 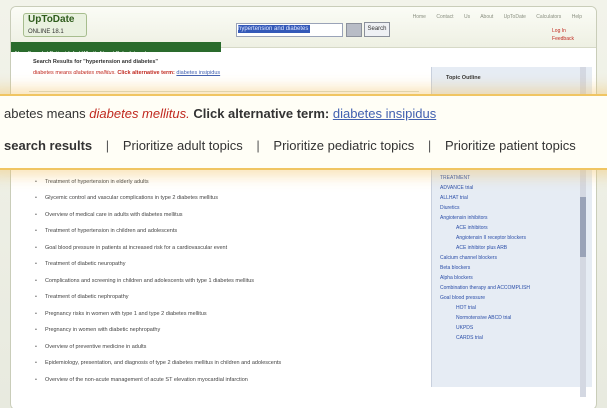 What do you see at coordinates (48, 145) in the screenshot?
I see `tab-search-results: search results` at bounding box center [48, 145].